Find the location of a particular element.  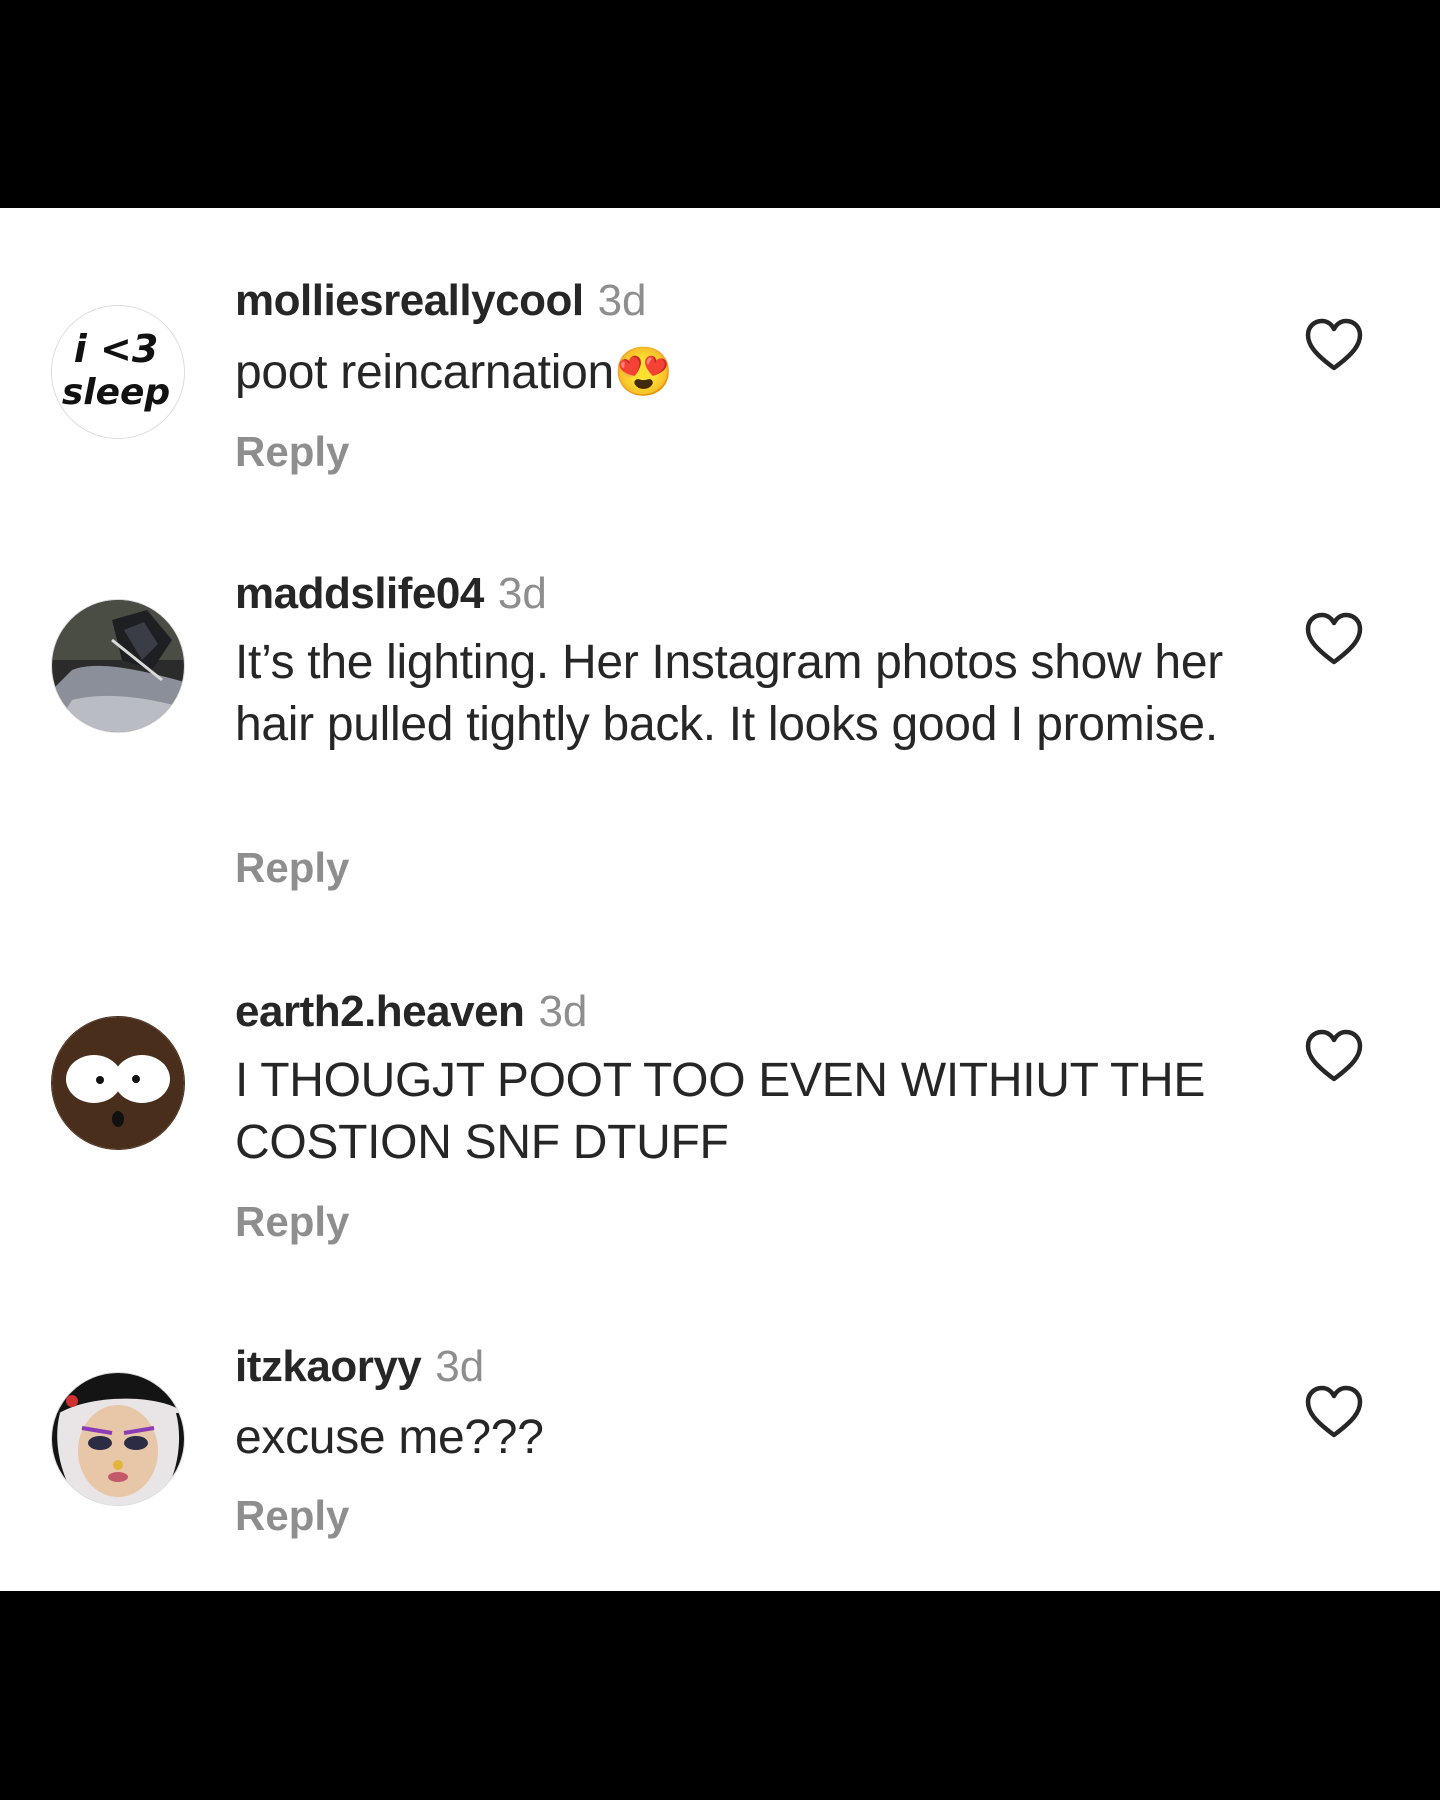

username: maddslife04 is located at coordinates (359, 593).